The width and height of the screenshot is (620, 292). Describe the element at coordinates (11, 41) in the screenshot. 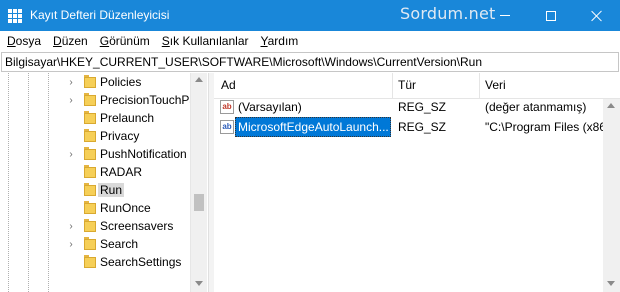

I see `menu-dosya-accel: D` at that location.